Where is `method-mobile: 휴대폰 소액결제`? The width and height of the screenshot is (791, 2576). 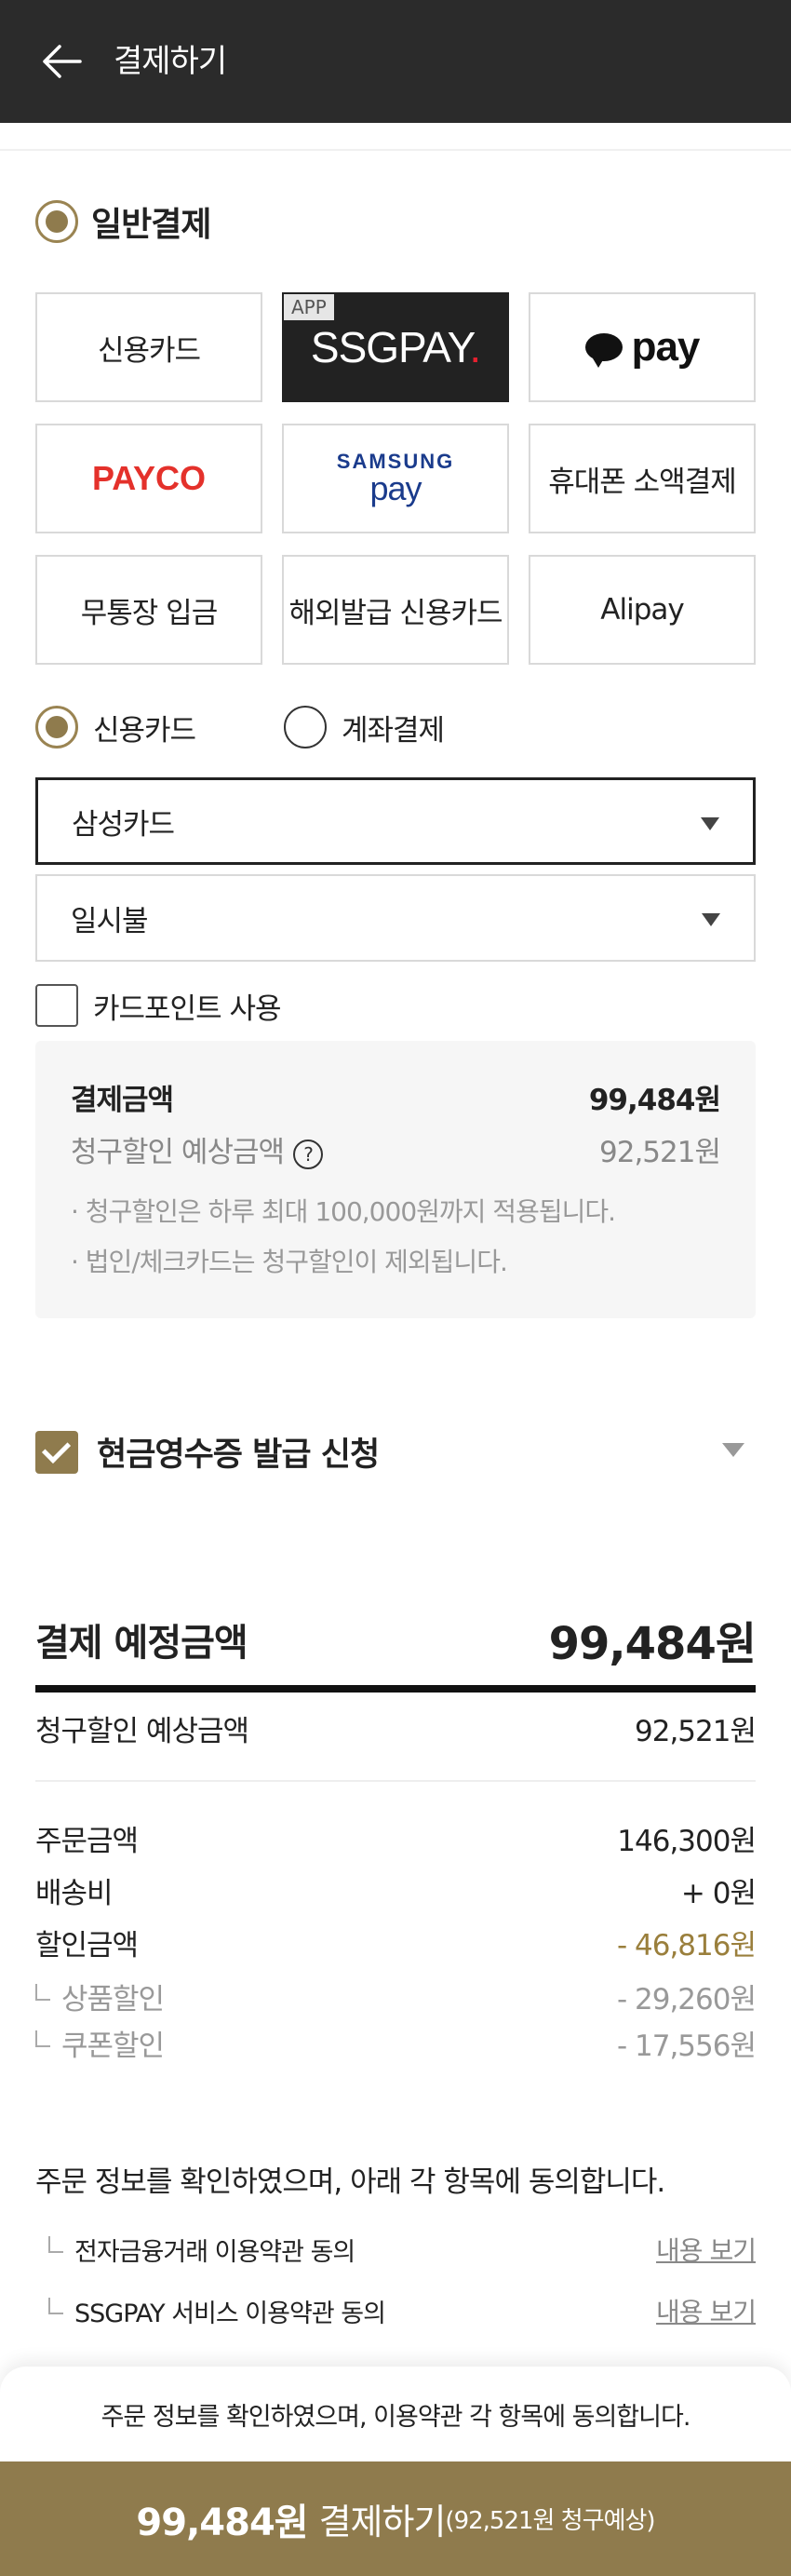
method-mobile: 휴대폰 소액결제 is located at coordinates (642, 478).